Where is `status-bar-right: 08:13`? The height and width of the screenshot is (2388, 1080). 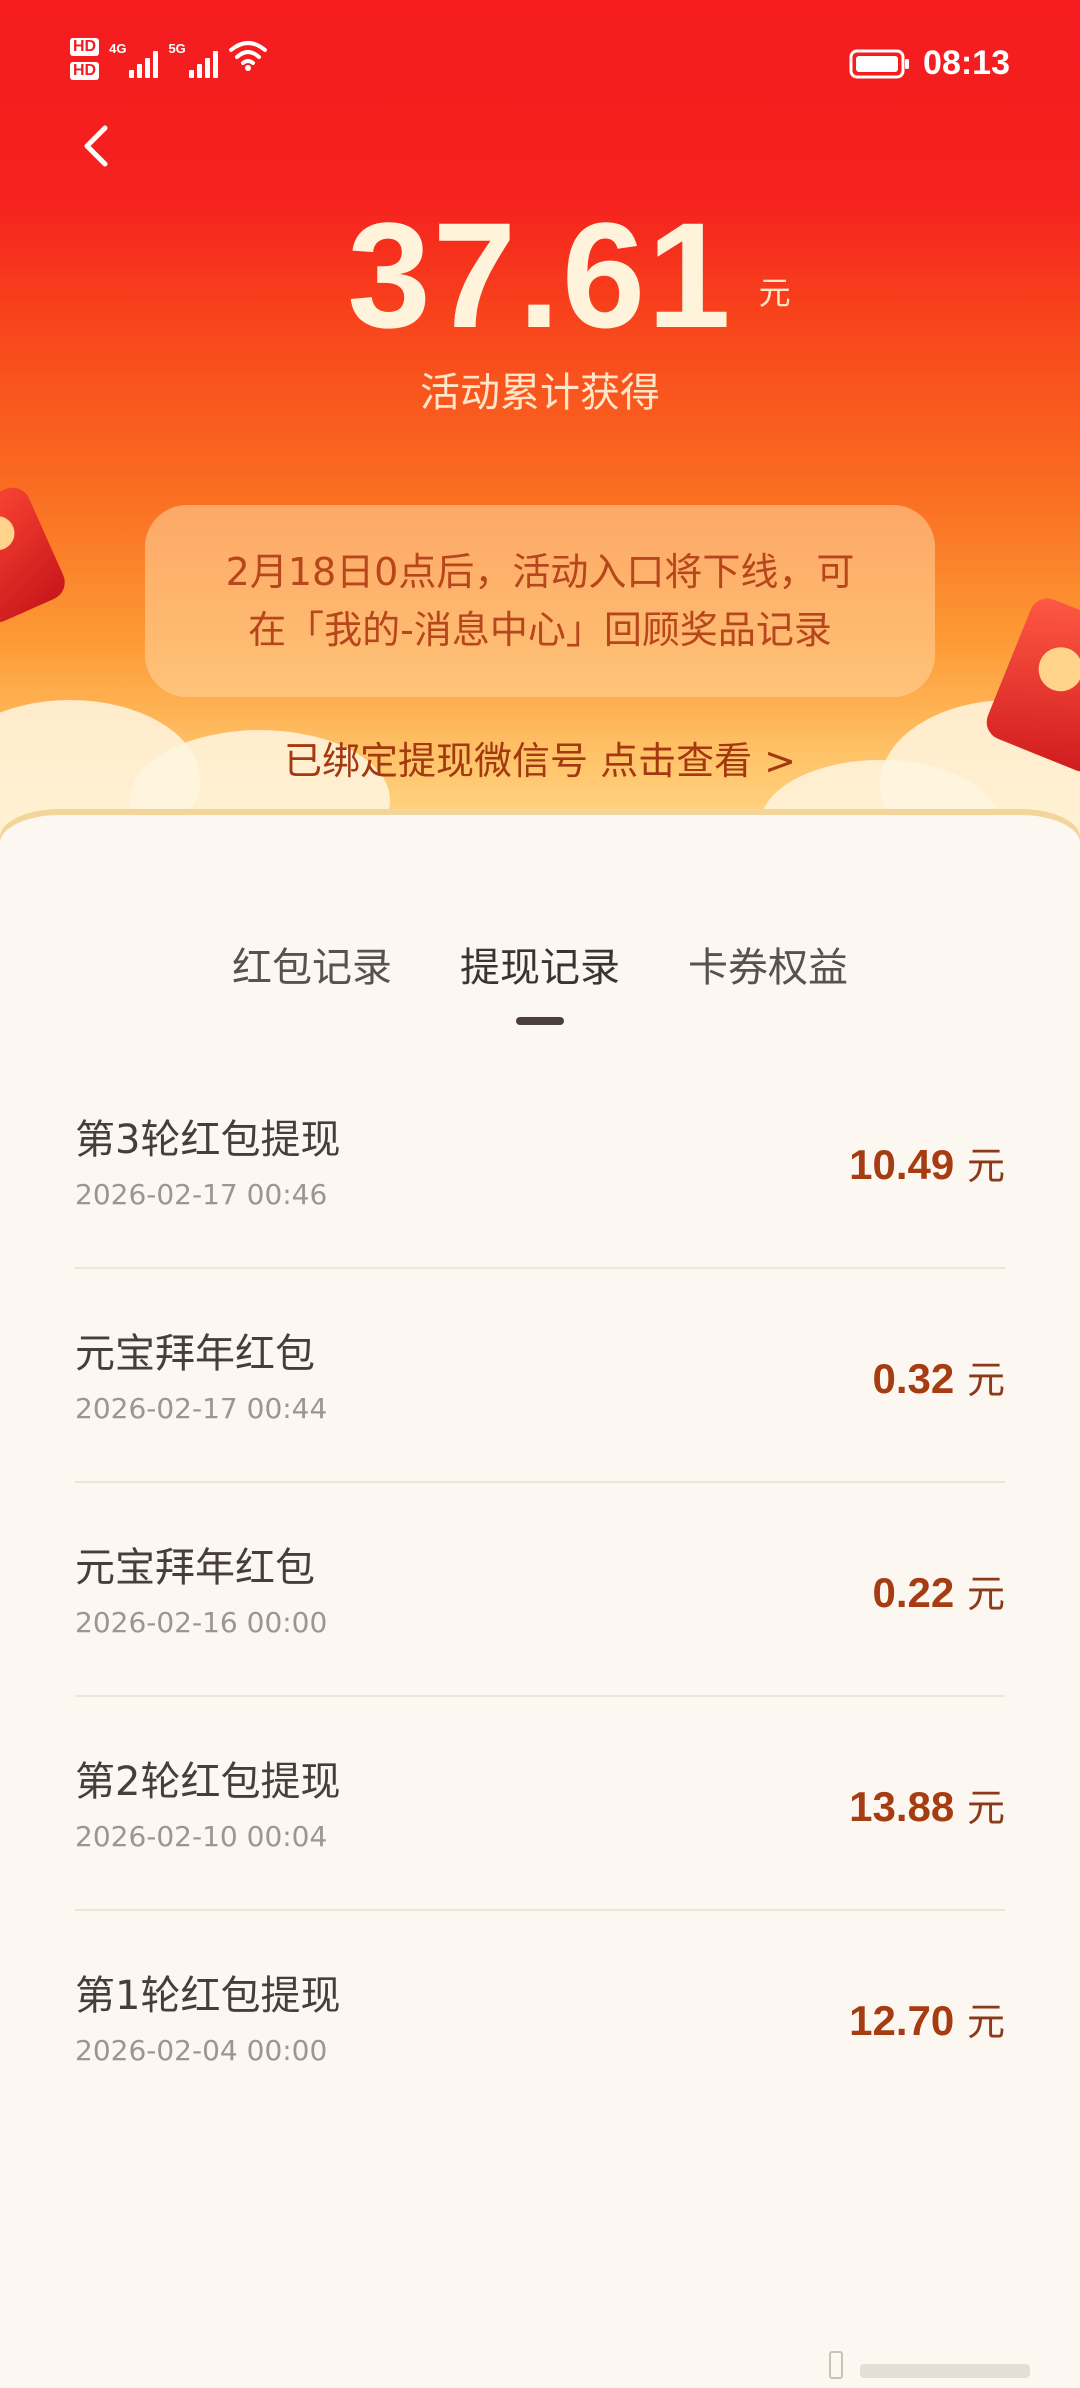 status-bar-right: 08:13 is located at coordinates (929, 63).